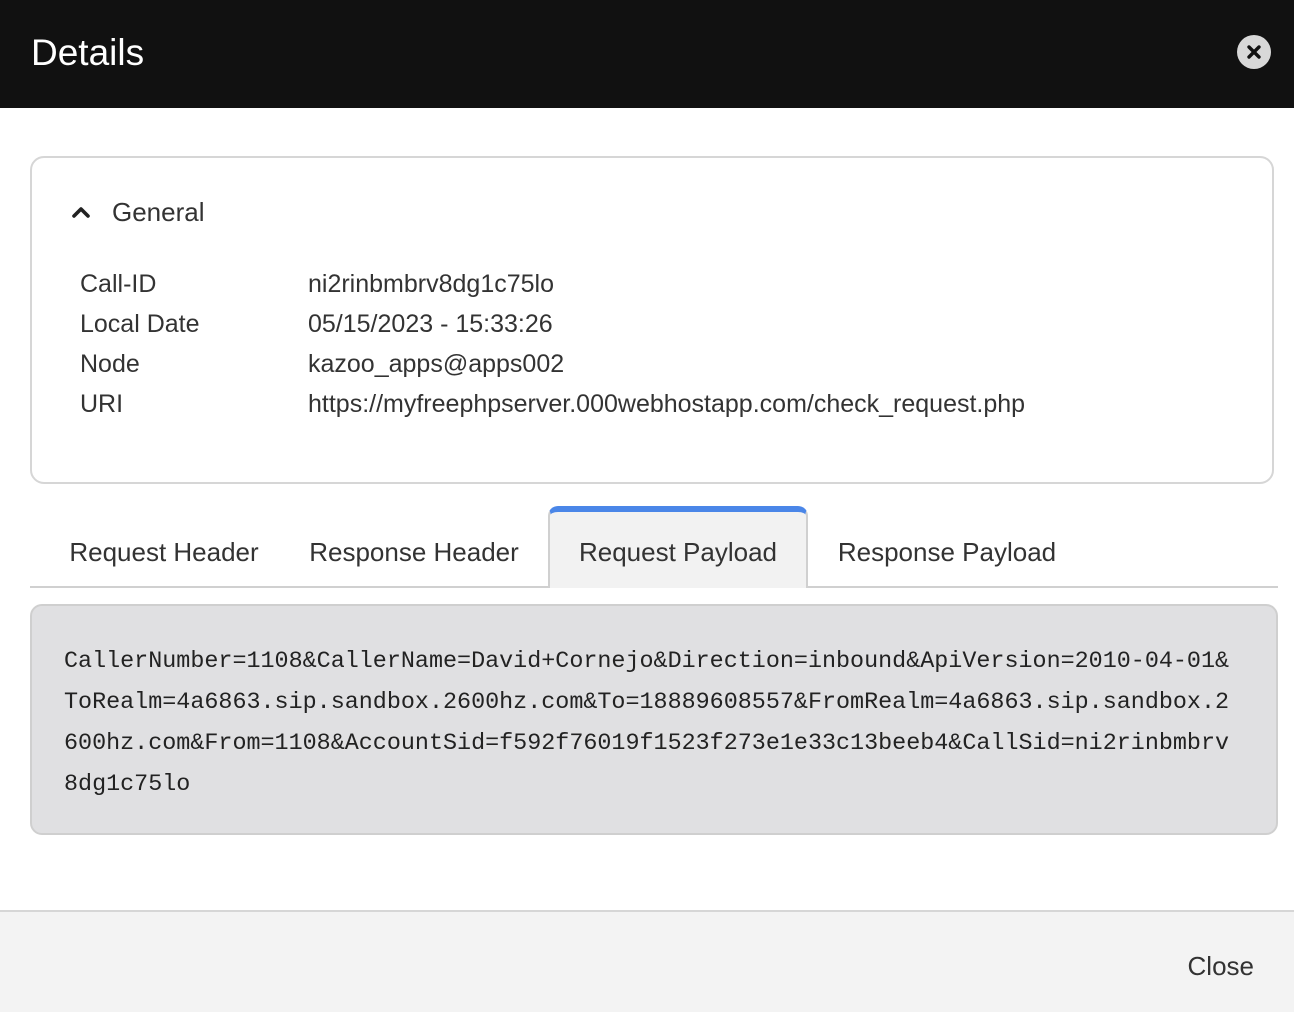  I want to click on field-label: URI, so click(102, 404).